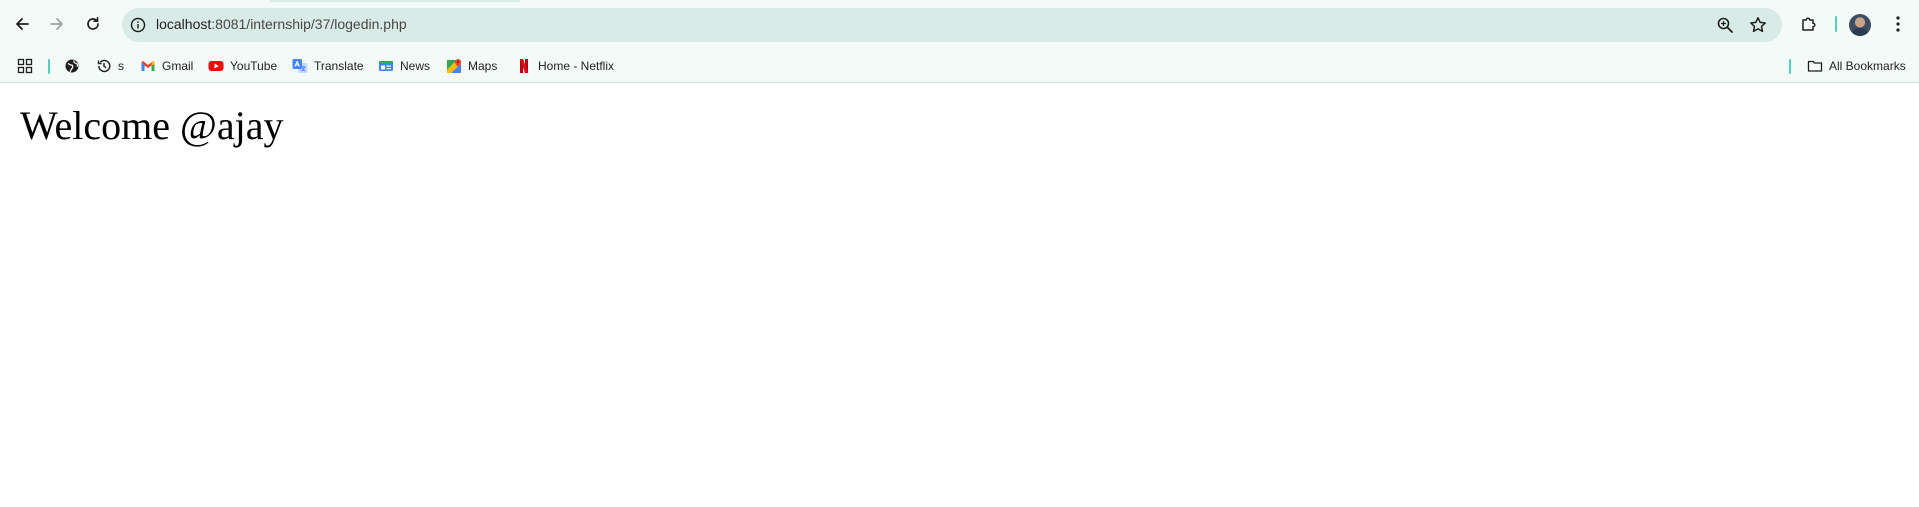 This screenshot has width=1919, height=507. I want to click on zoom-in-icon, so click(1725, 25).